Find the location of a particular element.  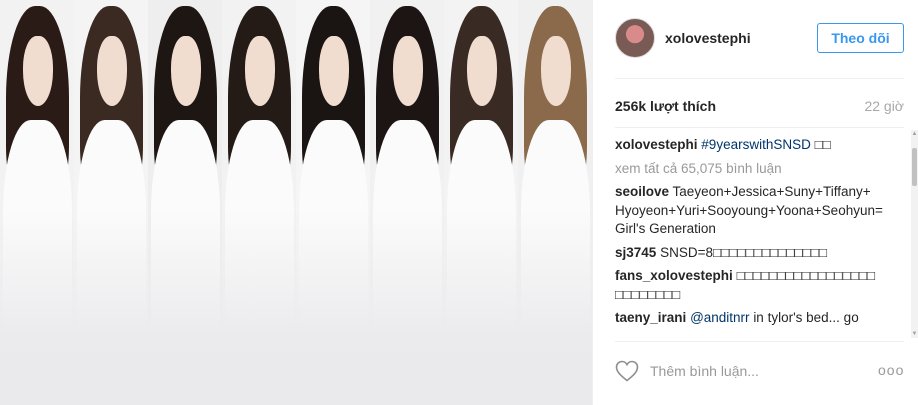

caption: xolovestephi #9yearswithSNSD □□ is located at coordinates (752, 145).